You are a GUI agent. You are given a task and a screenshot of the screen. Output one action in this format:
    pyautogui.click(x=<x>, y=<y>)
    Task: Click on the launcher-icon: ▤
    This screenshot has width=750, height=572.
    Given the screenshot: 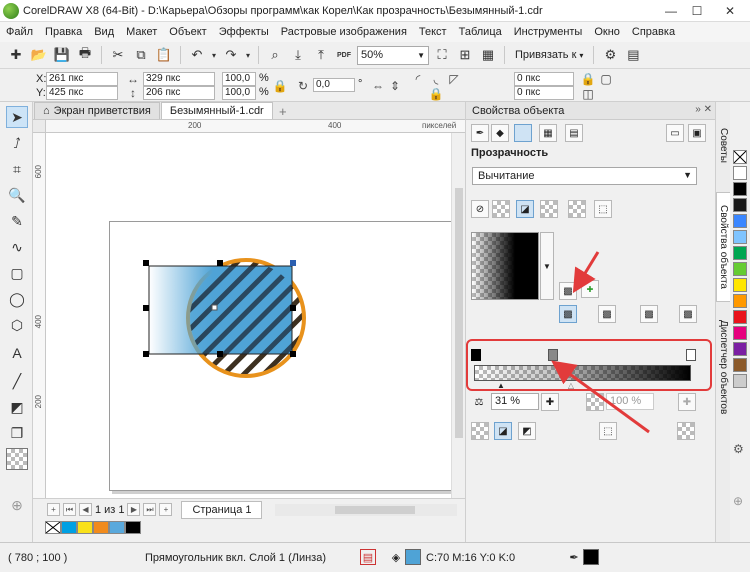 What is the action you would take?
    pyautogui.click(x=633, y=55)
    